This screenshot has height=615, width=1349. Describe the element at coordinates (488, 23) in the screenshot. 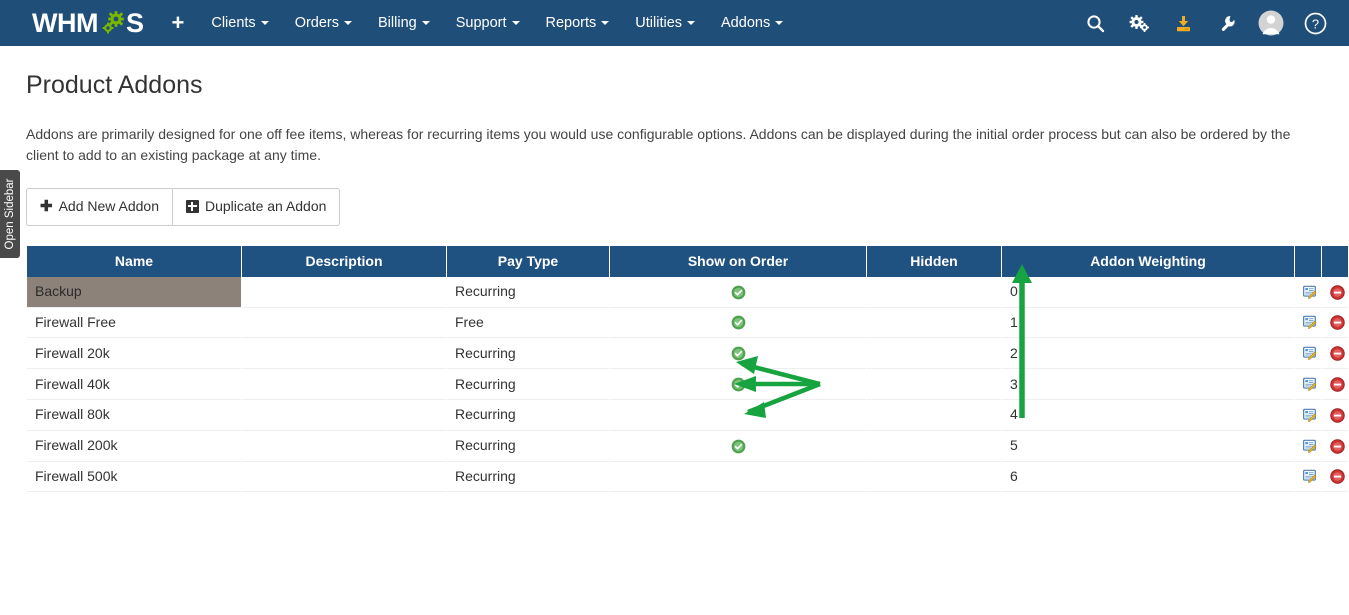

I see `nav-item-support: Support` at that location.